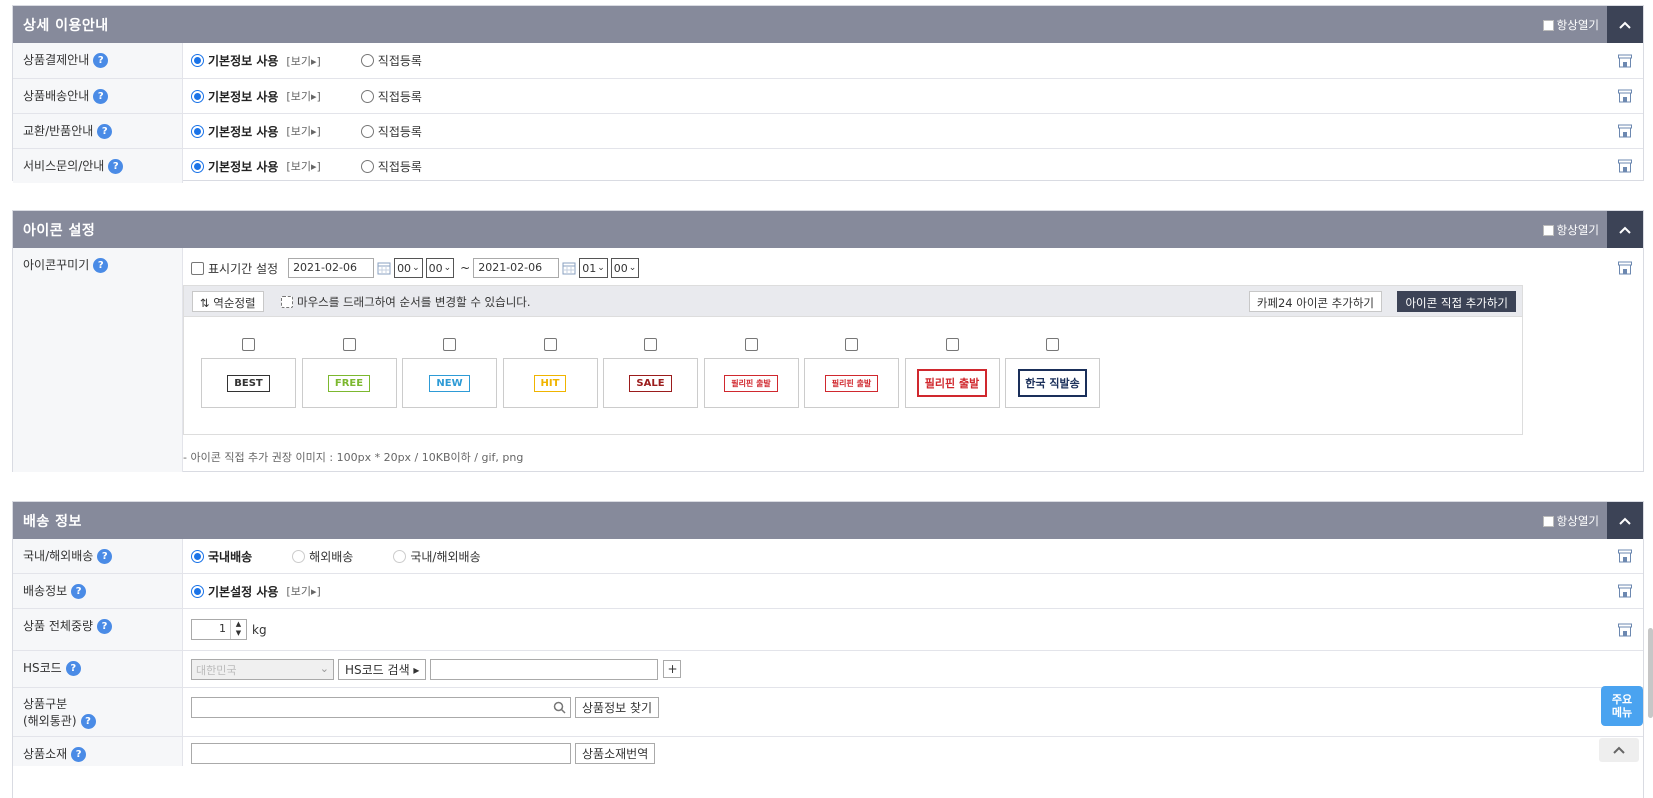  Describe the element at coordinates (544, 669) in the screenshot. I see `hs-code-input` at that location.